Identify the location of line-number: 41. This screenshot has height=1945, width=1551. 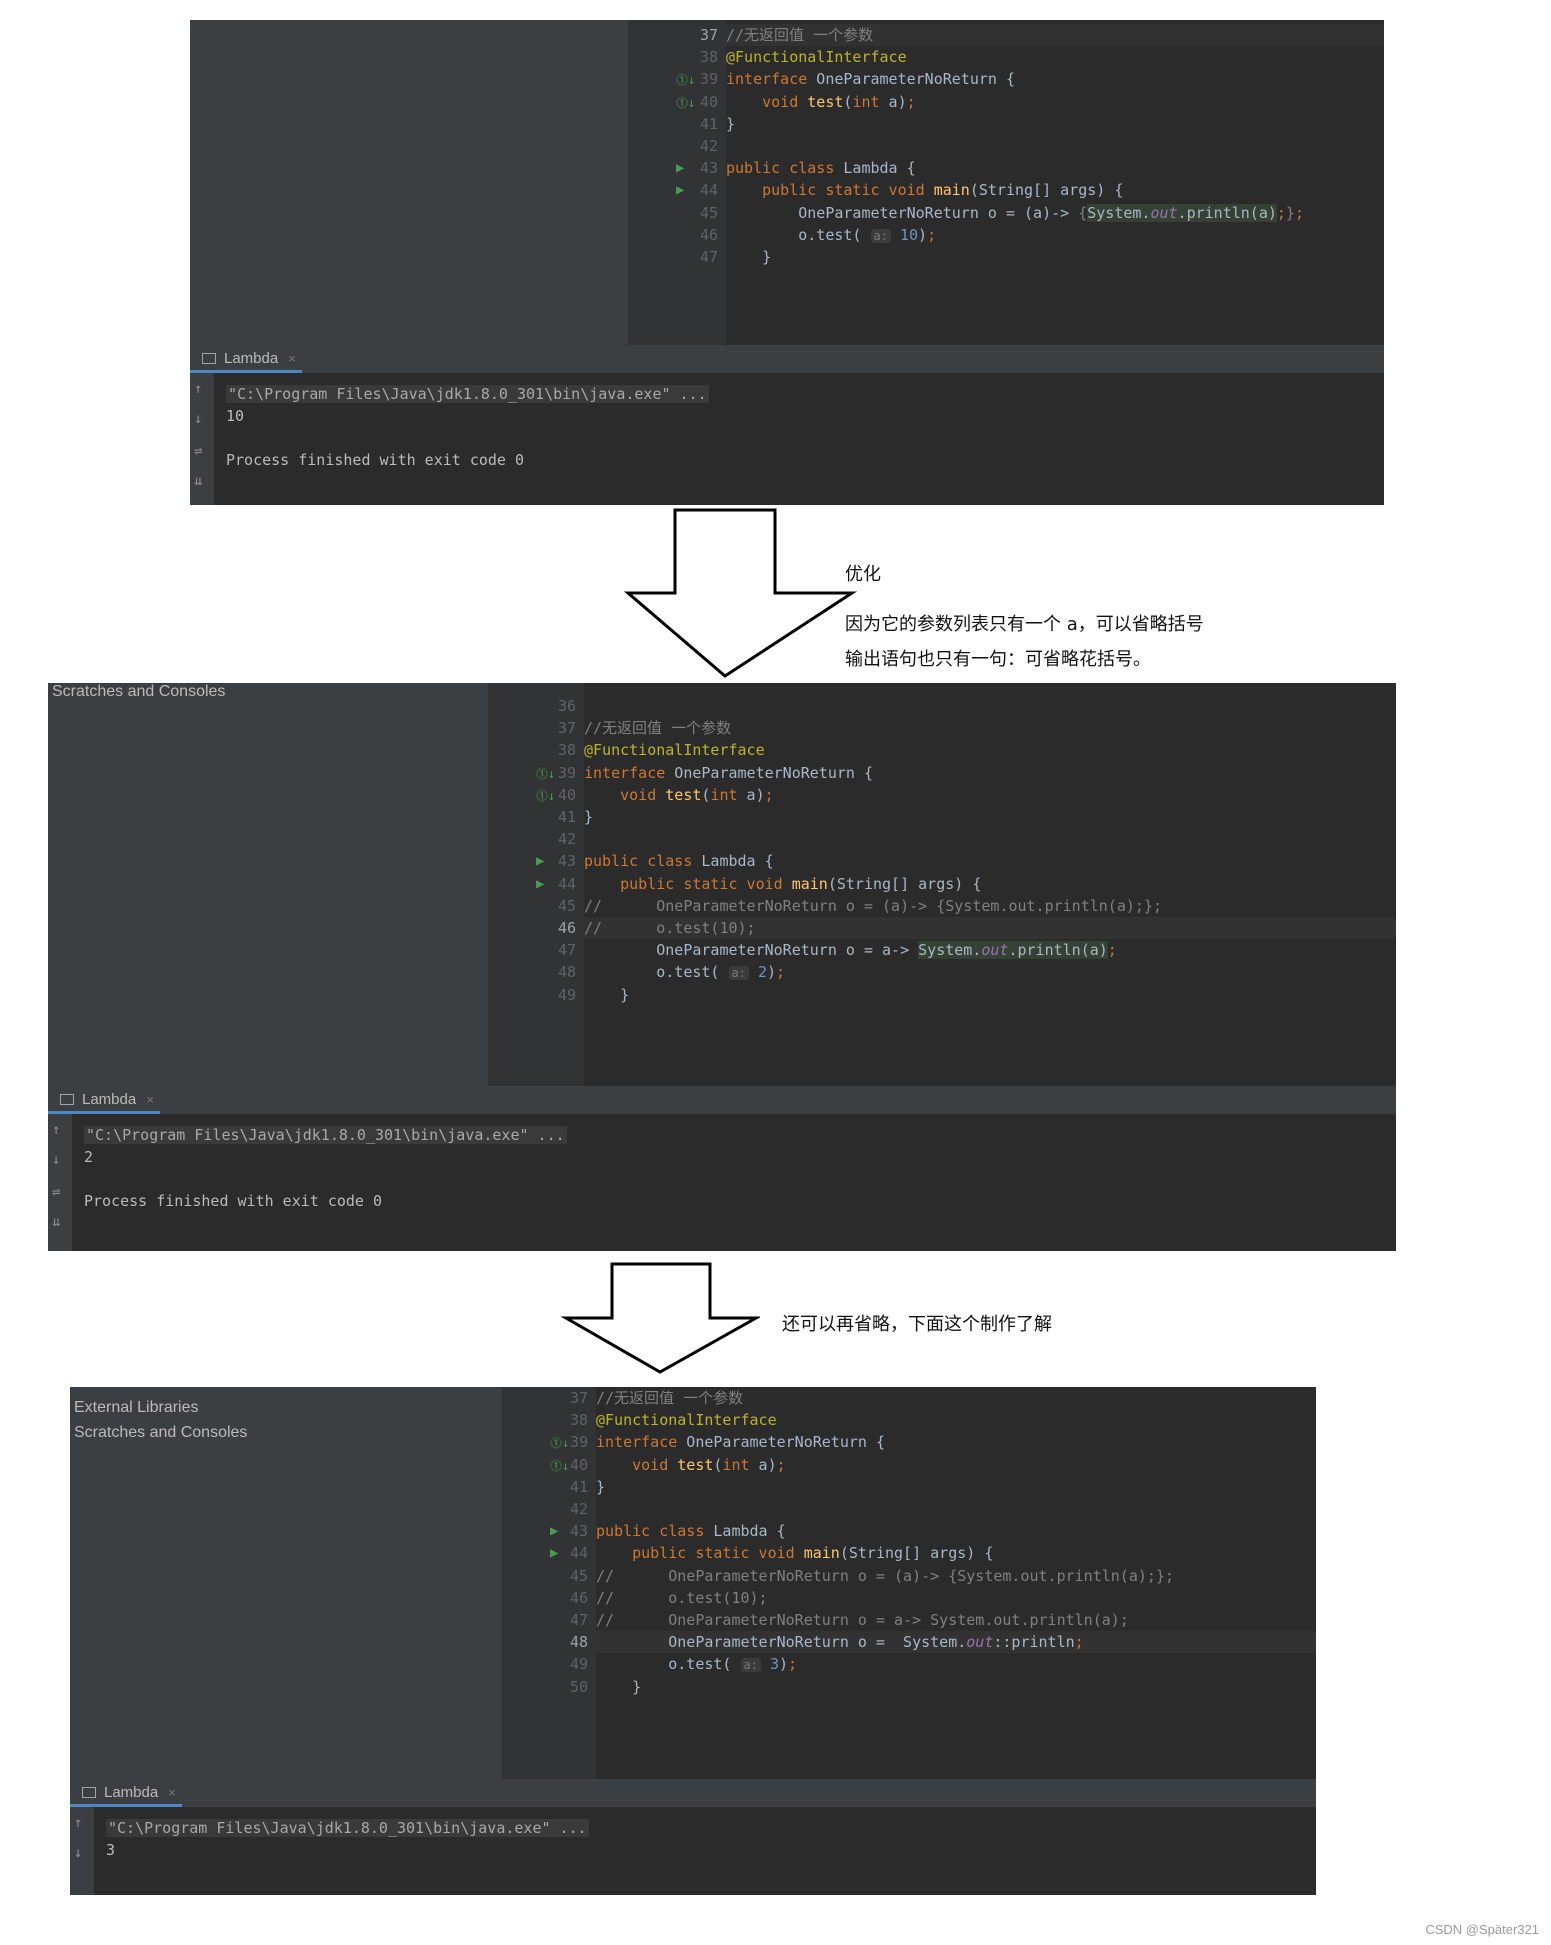
(566, 817).